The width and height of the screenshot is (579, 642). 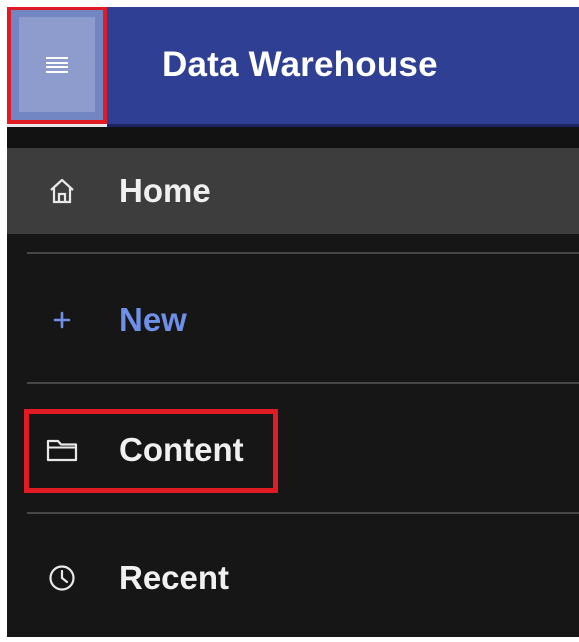 I want to click on nav-item-new: New, so click(x=293, y=320).